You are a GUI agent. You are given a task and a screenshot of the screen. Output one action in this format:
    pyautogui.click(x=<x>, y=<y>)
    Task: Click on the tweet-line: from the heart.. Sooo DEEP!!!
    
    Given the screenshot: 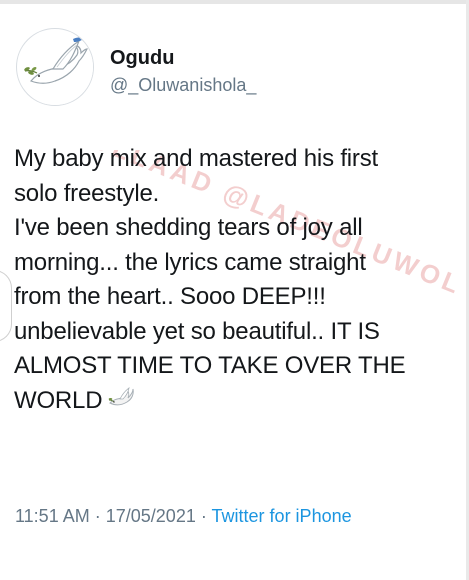 What is the action you would take?
    pyautogui.click(x=170, y=296)
    